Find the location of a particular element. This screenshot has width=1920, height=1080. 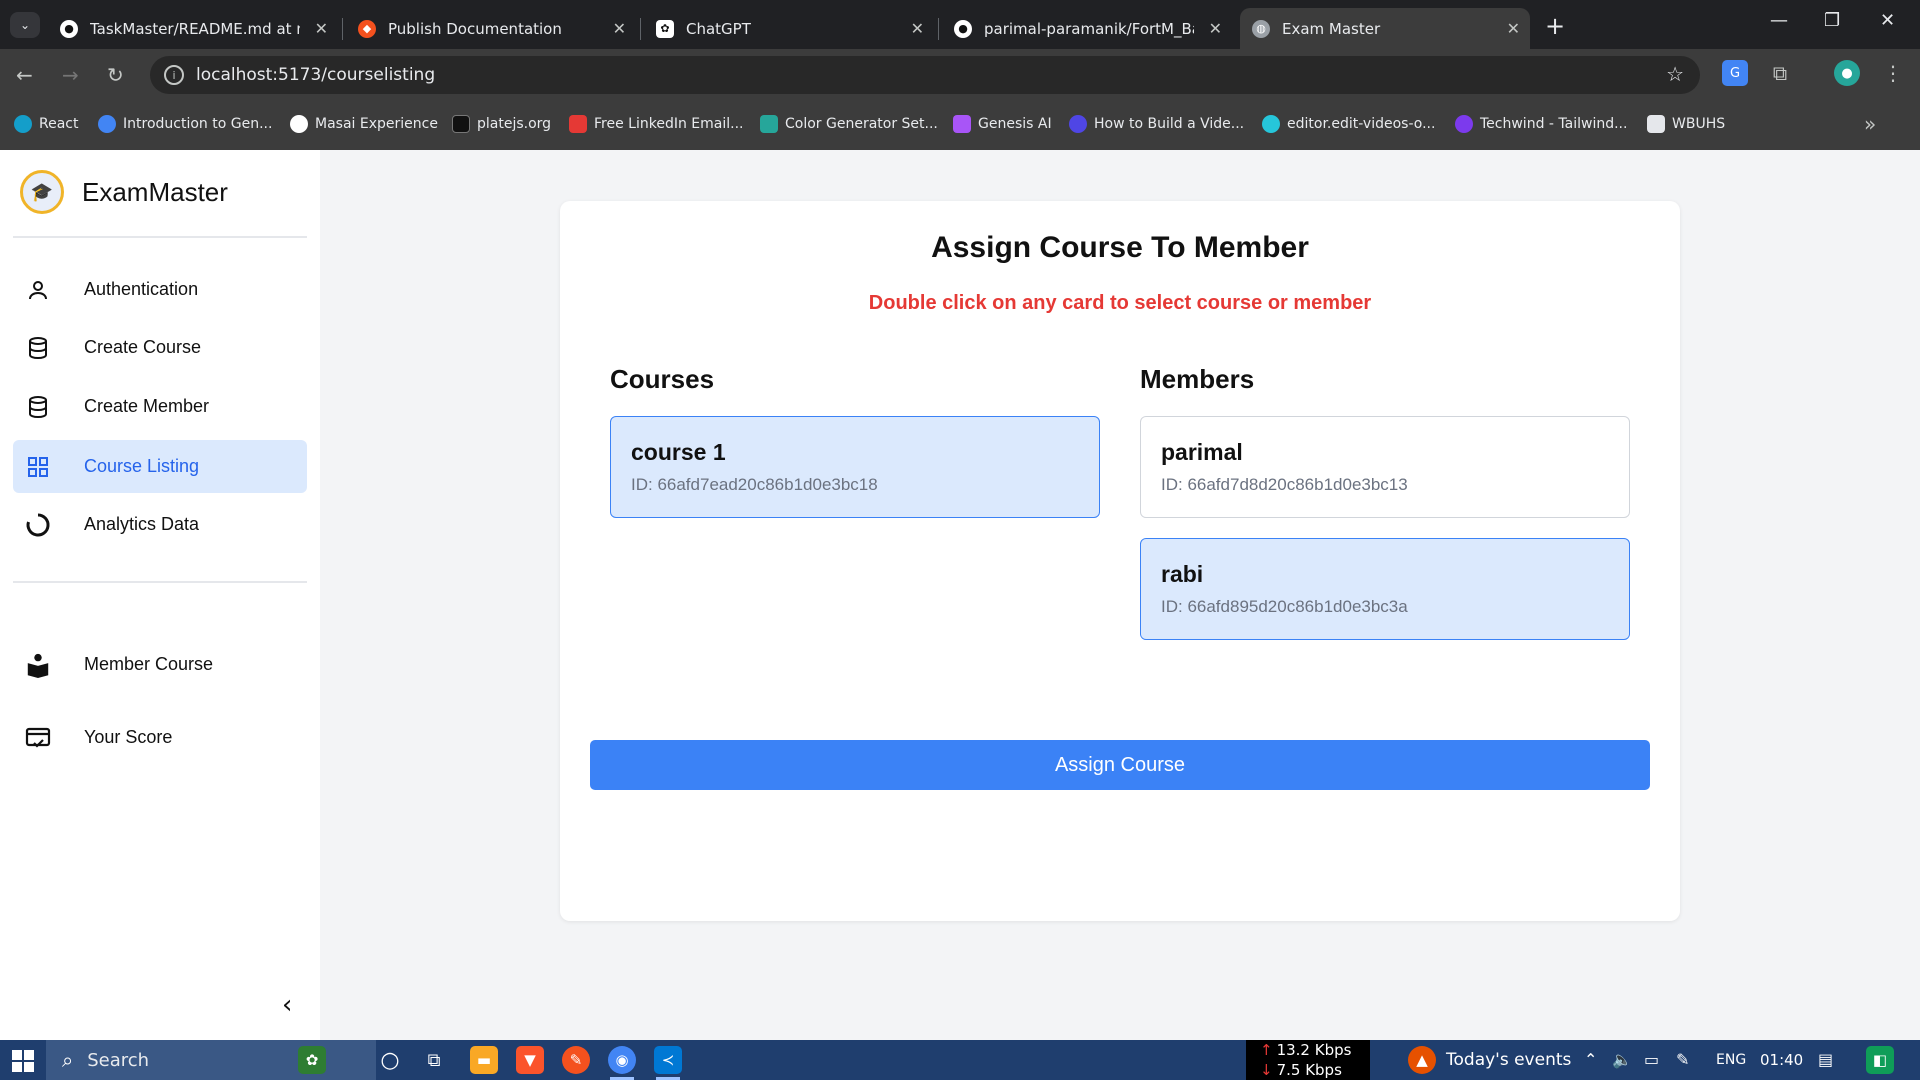

url-text: localhost:5173/courselisting is located at coordinates (315, 75).